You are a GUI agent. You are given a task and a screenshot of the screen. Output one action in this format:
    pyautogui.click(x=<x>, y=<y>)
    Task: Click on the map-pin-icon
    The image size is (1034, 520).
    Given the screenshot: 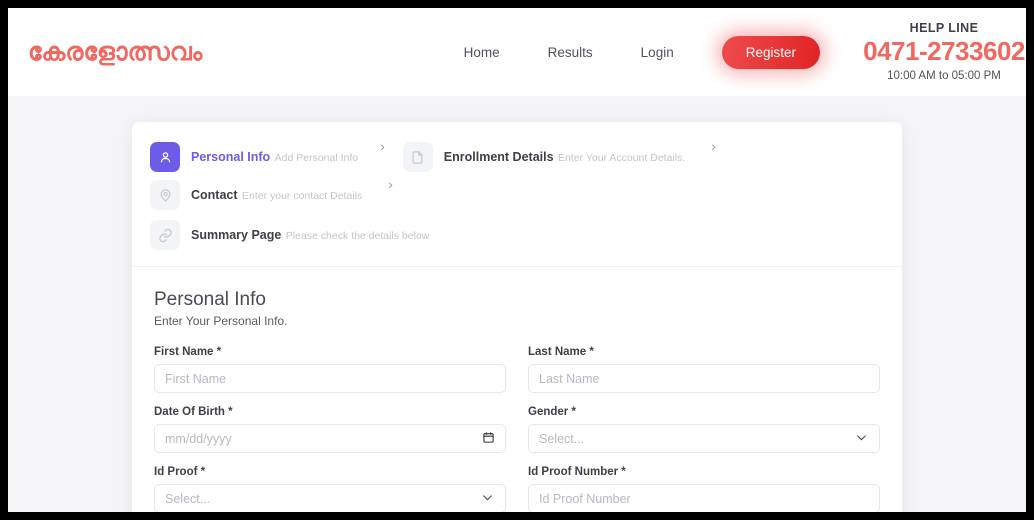 What is the action you would take?
    pyautogui.click(x=165, y=195)
    